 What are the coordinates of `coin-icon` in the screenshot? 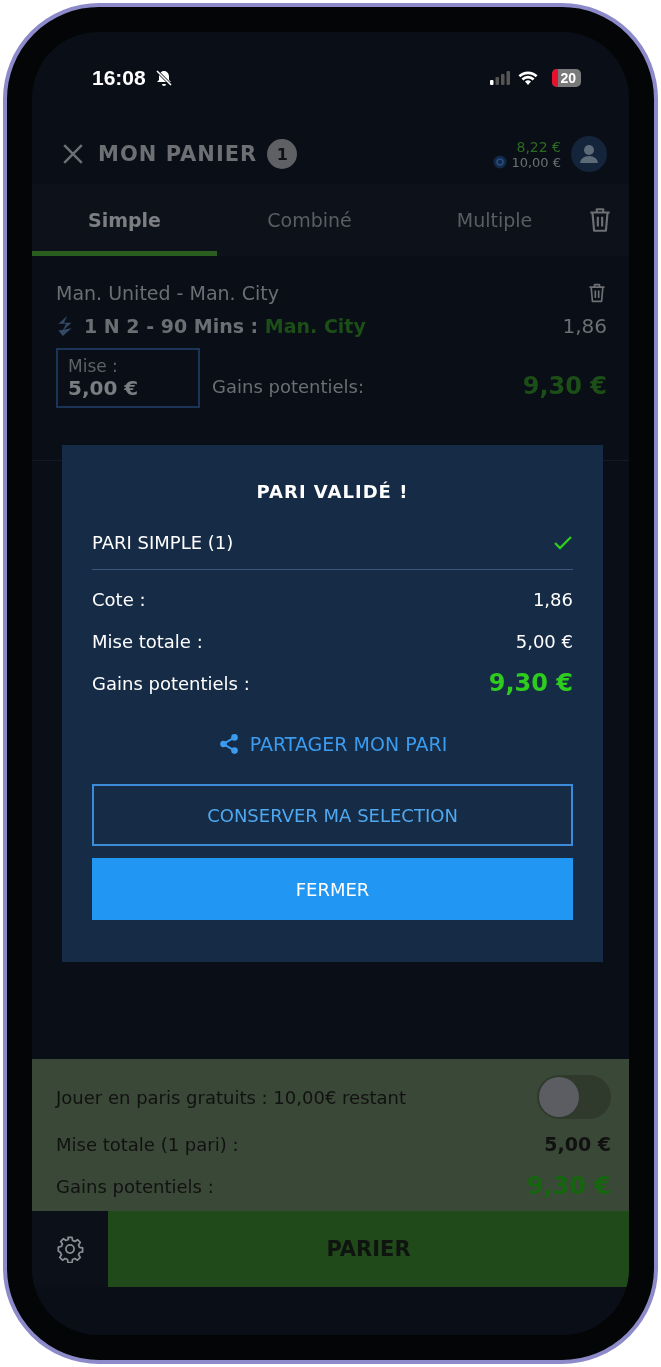 It's located at (500, 162).